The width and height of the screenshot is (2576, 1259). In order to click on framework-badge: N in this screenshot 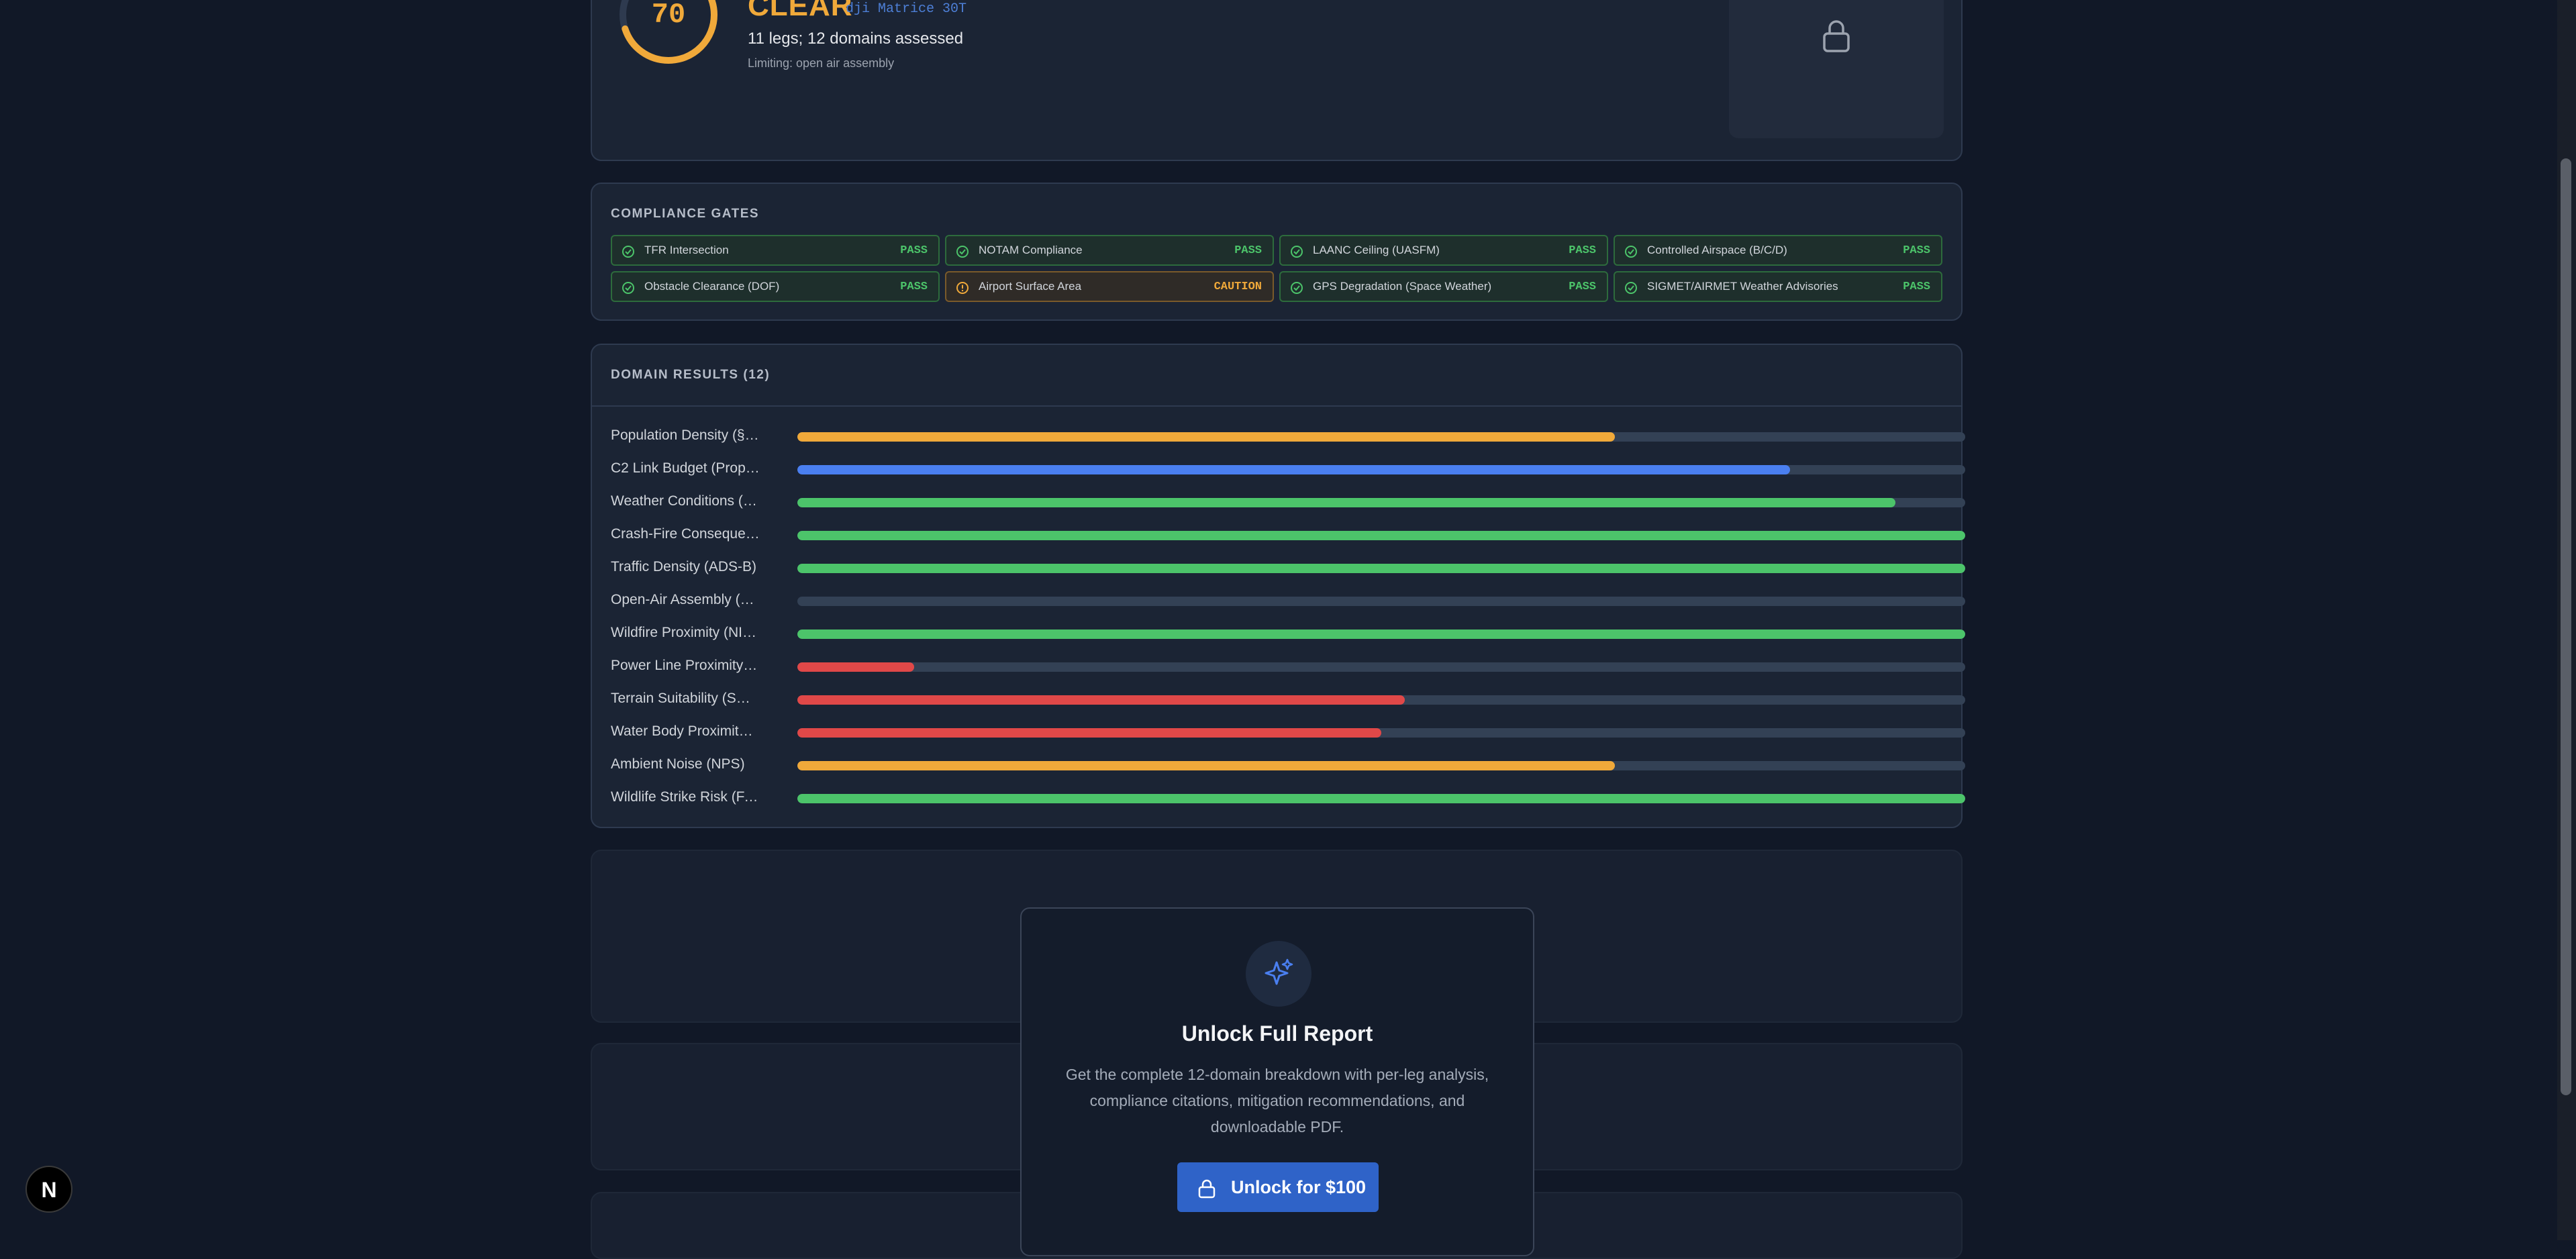, I will do `click(49, 1189)`.